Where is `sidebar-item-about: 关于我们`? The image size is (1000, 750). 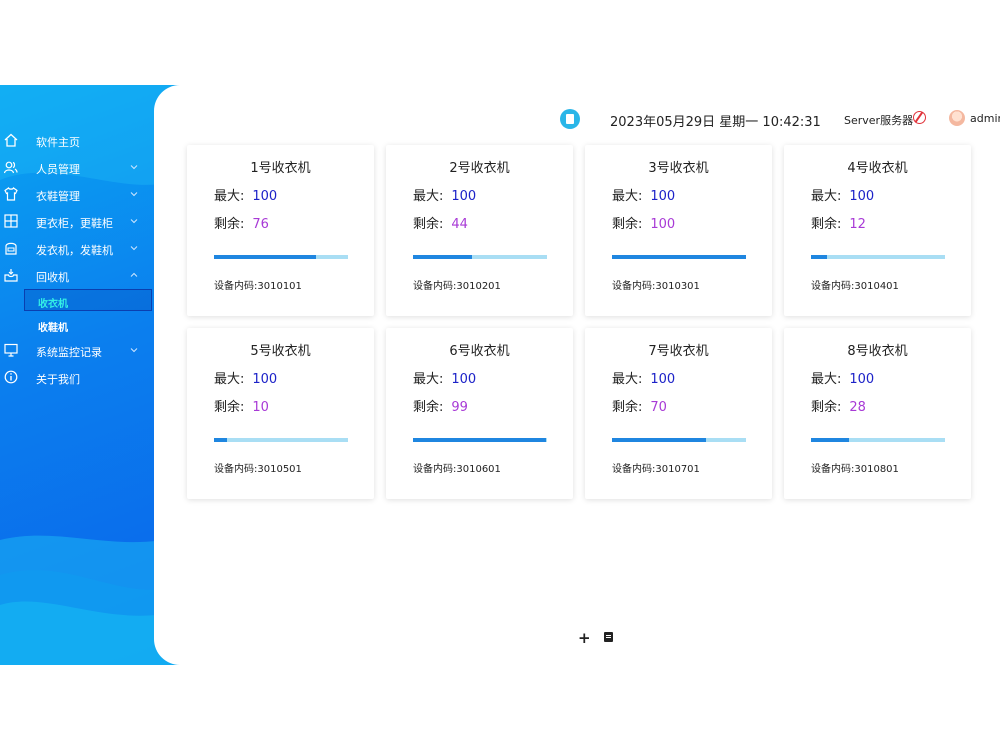 sidebar-item-about: 关于我们 is located at coordinates (77, 377).